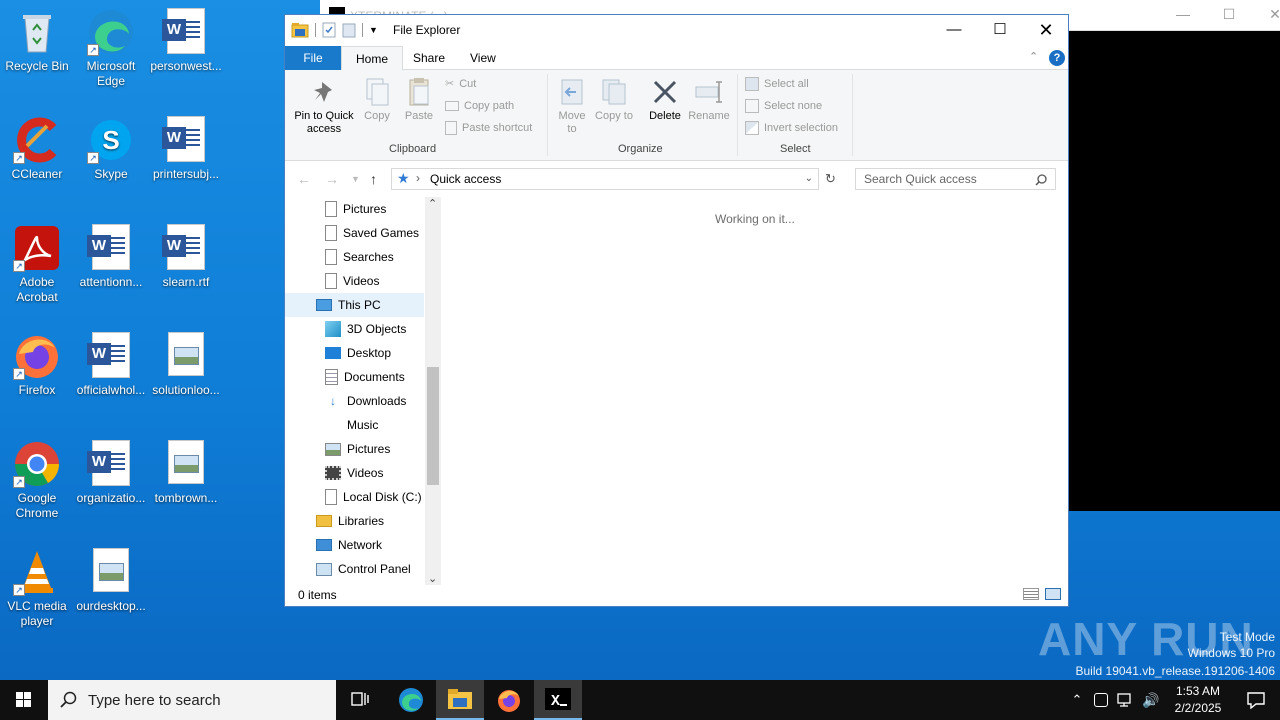 This screenshot has height=720, width=1280. I want to click on explorer-titlebar: ▼ File Explorer — ☐ ✕, so click(676, 30).